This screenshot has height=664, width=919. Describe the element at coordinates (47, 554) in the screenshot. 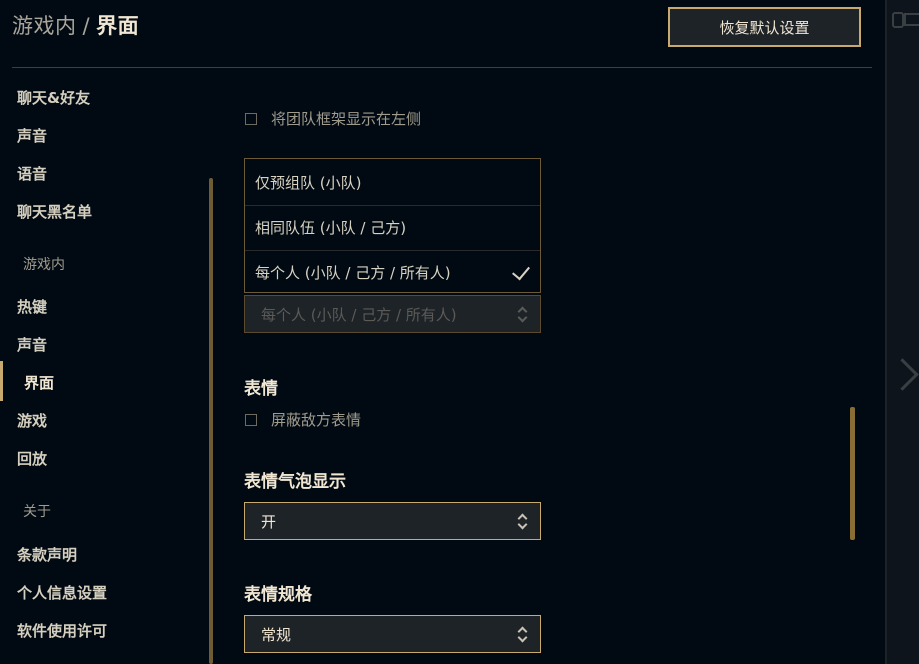

I see `sidebar-item-terms: 条款声明` at that location.